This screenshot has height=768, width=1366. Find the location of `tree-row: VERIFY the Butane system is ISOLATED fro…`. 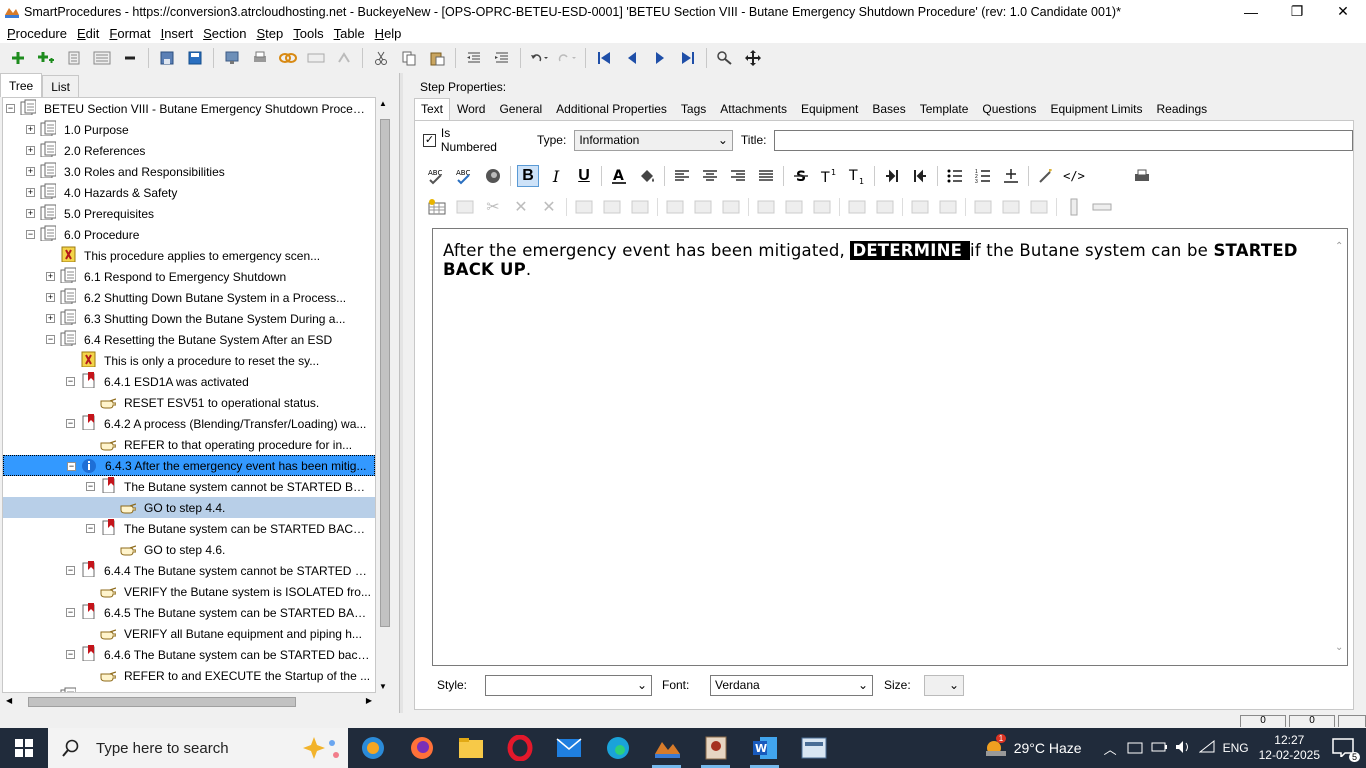

tree-row: VERIFY the Butane system is ISOLATED fro… is located at coordinates (189, 591).